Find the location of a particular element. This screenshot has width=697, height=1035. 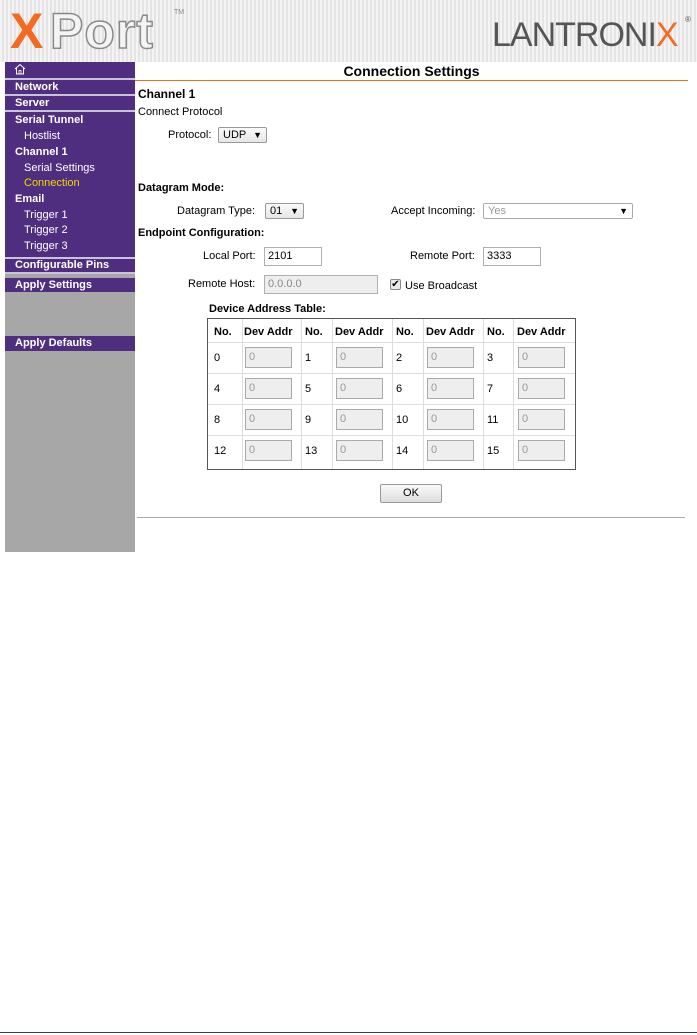

accept-incoming-value: Yes is located at coordinates (497, 211).